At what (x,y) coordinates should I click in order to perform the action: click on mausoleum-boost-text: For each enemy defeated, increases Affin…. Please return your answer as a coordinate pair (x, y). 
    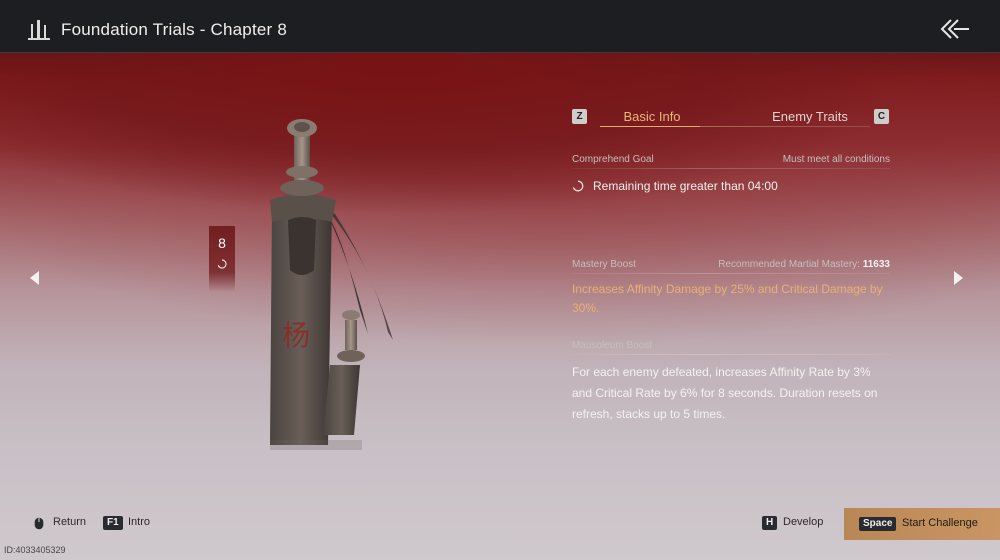
    Looking at the image, I should click on (725, 393).